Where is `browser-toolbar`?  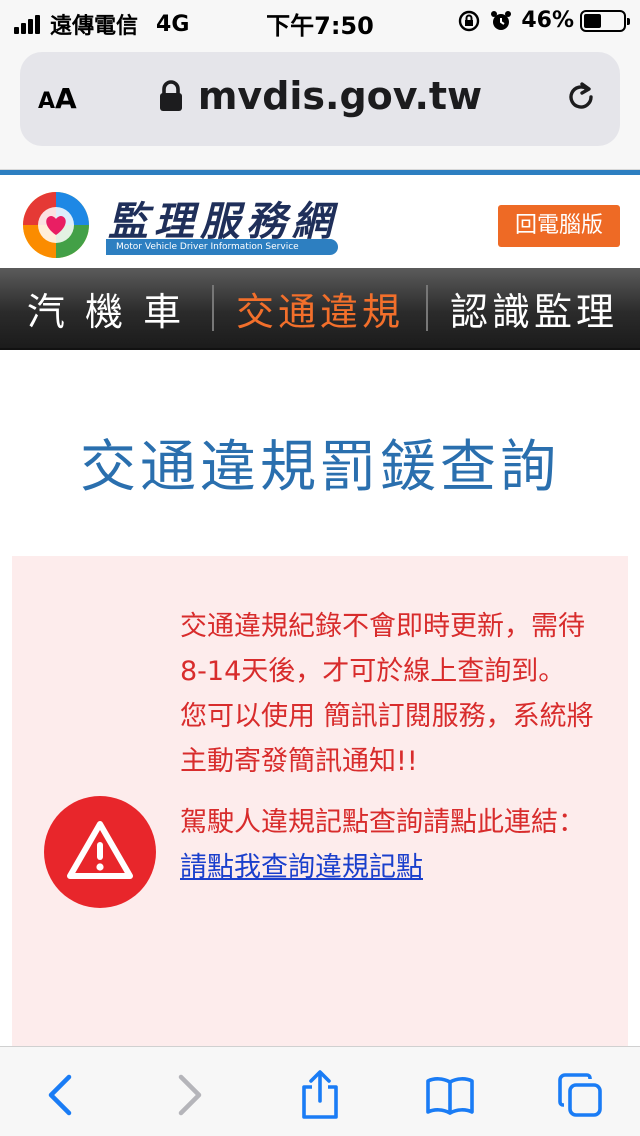
browser-toolbar is located at coordinates (320, 1091).